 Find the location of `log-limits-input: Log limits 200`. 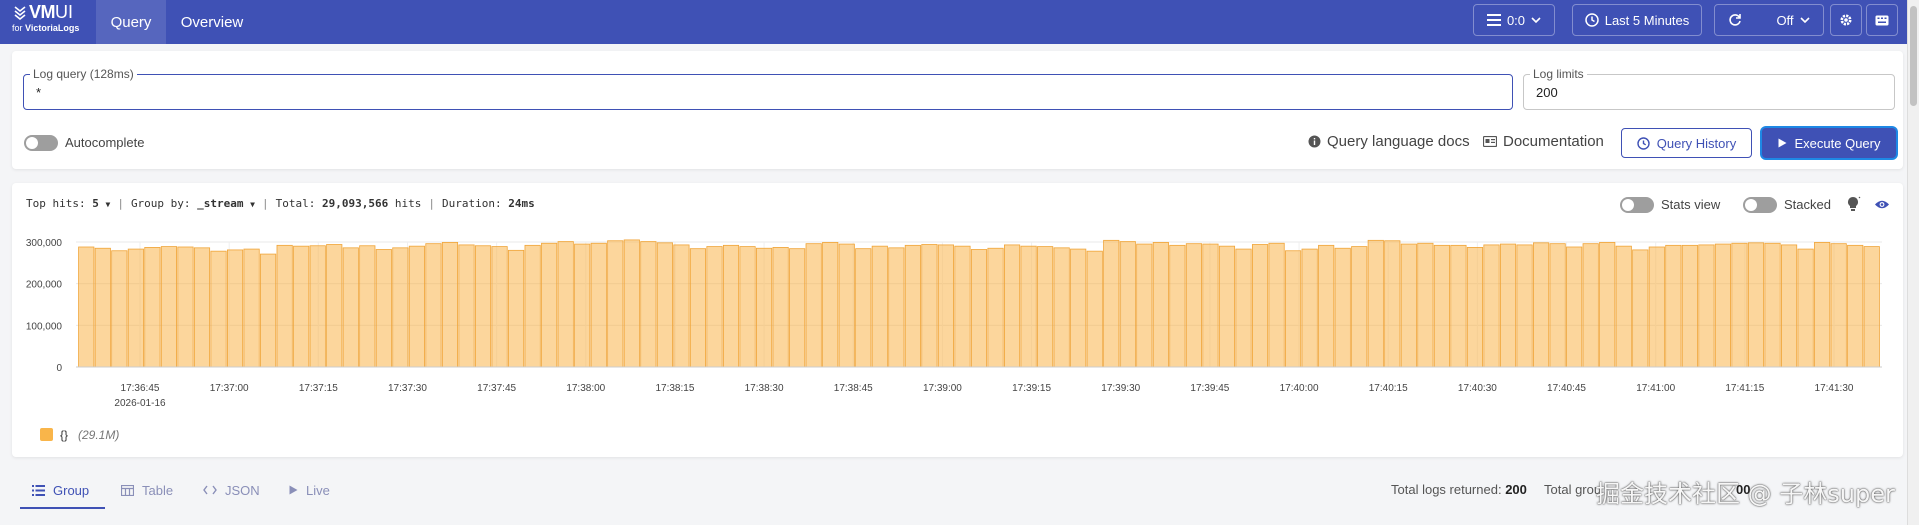

log-limits-input: Log limits 200 is located at coordinates (1709, 88).